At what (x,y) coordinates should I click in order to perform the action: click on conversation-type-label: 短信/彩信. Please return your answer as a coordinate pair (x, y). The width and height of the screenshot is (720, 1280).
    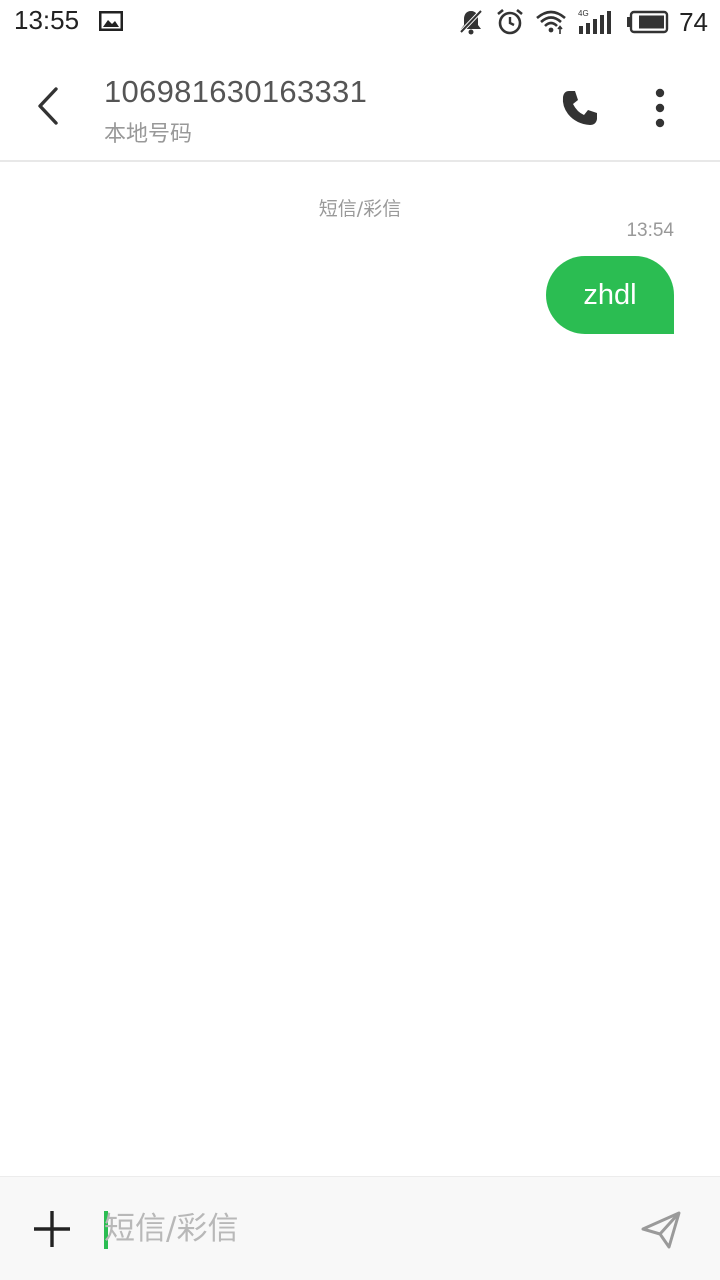
    Looking at the image, I should click on (360, 209).